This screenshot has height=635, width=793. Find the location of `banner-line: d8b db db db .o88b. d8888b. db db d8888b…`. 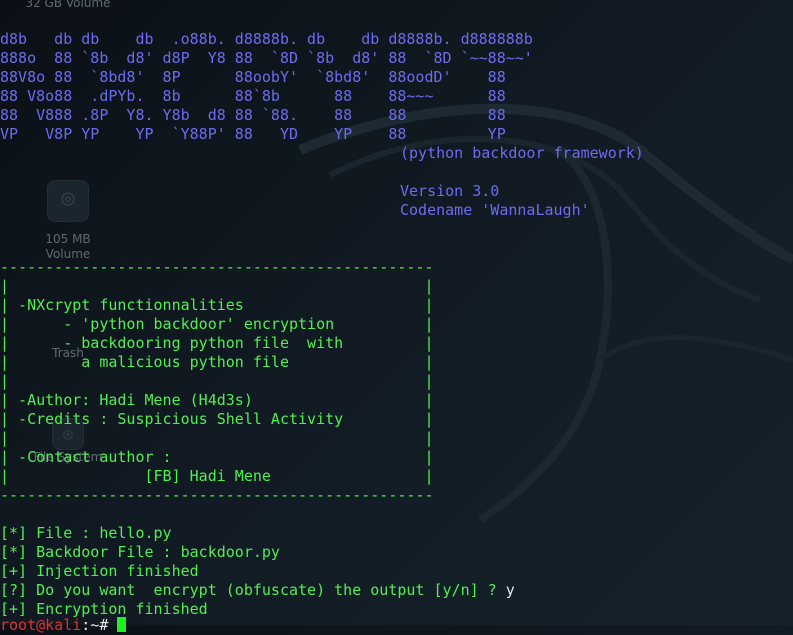

banner-line: d8b db db db .o88b. d8888b. db db d8888b… is located at coordinates (266, 39).